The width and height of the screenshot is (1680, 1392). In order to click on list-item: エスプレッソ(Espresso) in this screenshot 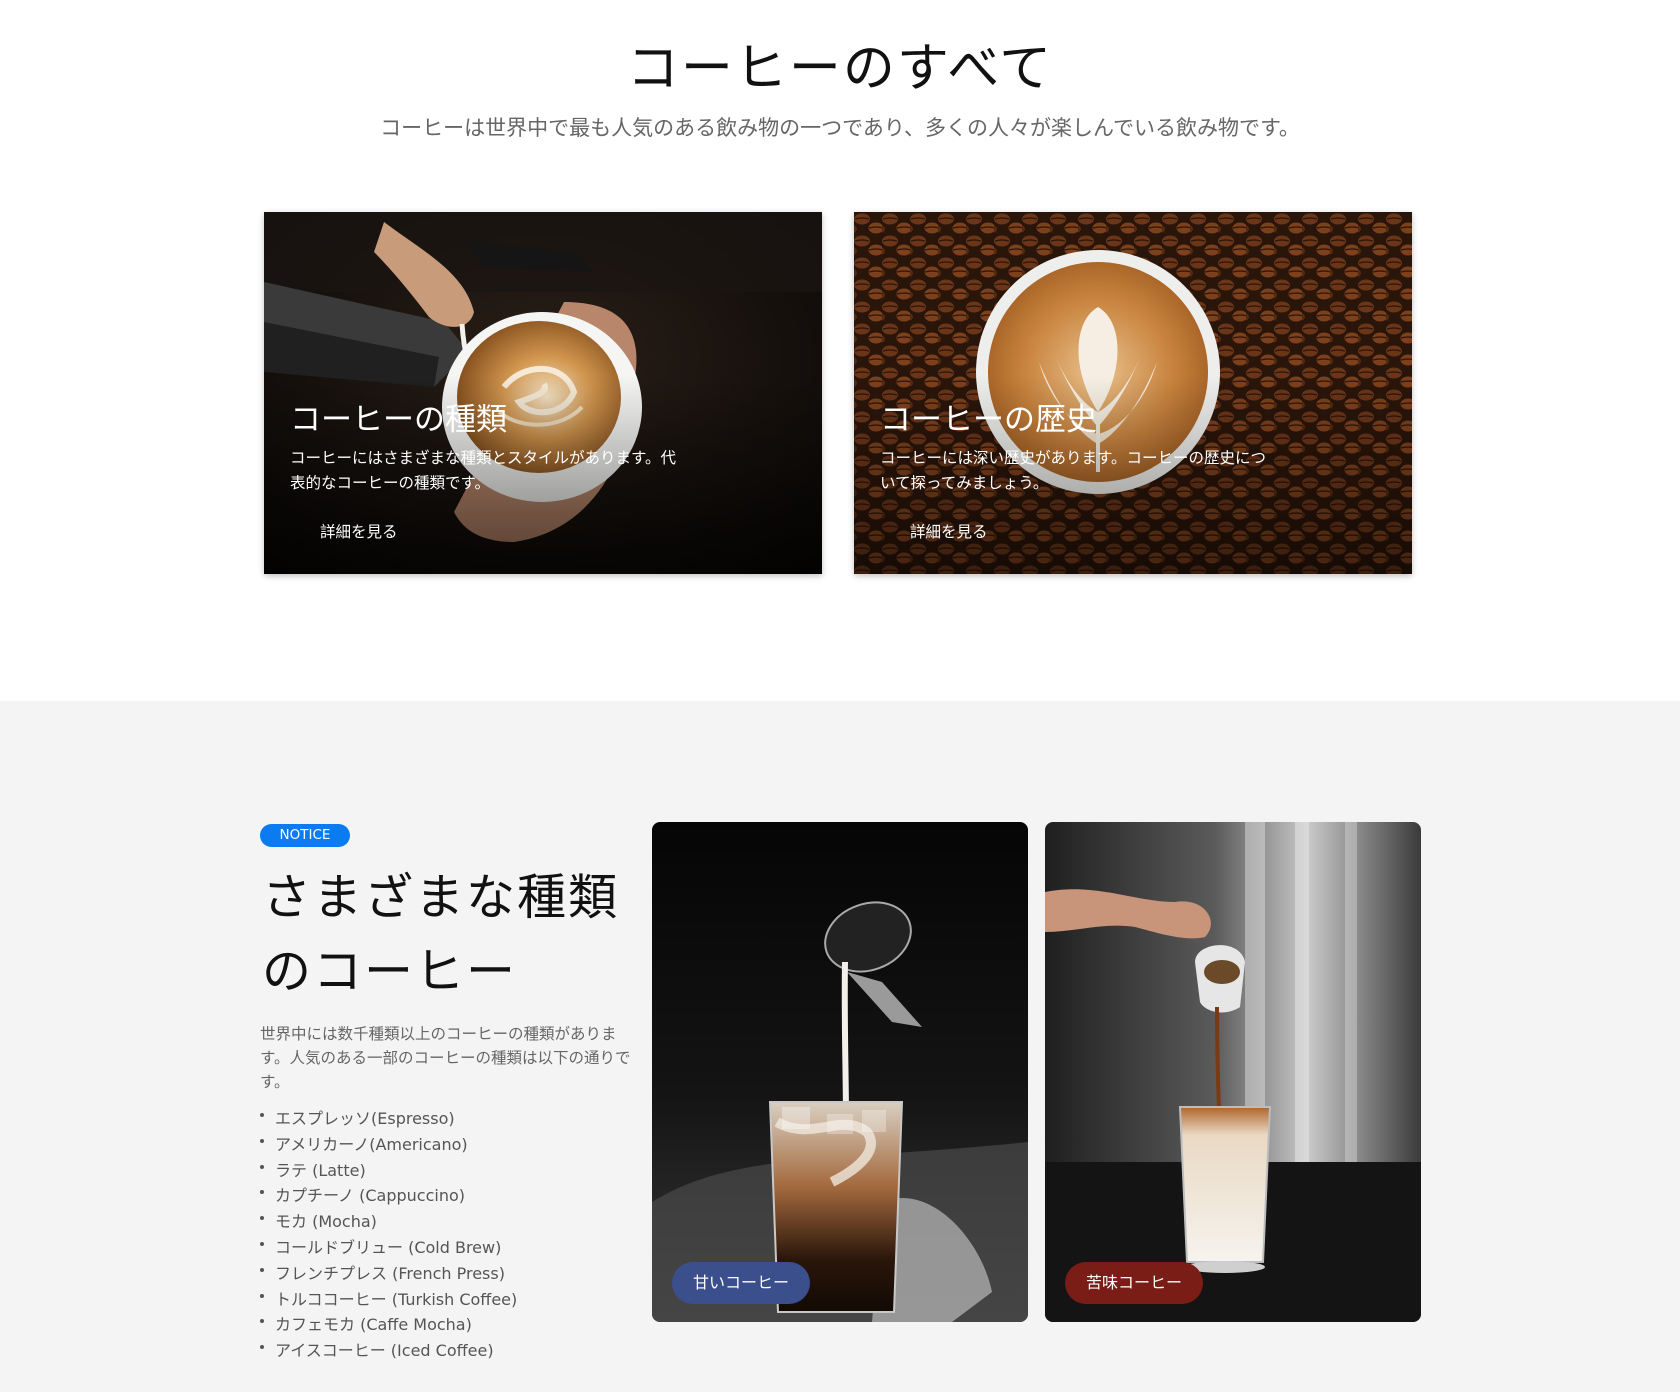, I will do `click(388, 1119)`.